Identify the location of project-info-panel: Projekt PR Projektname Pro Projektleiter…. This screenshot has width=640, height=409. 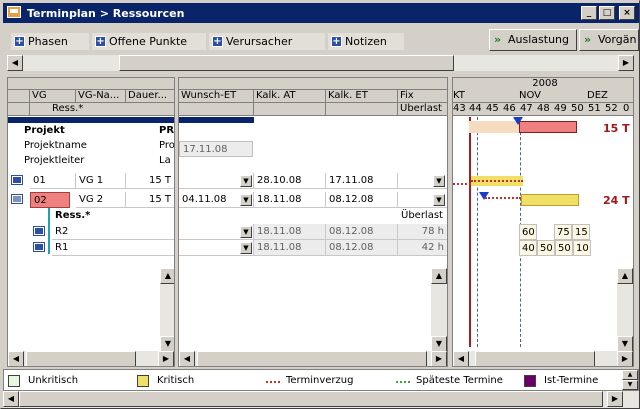
(91, 147).